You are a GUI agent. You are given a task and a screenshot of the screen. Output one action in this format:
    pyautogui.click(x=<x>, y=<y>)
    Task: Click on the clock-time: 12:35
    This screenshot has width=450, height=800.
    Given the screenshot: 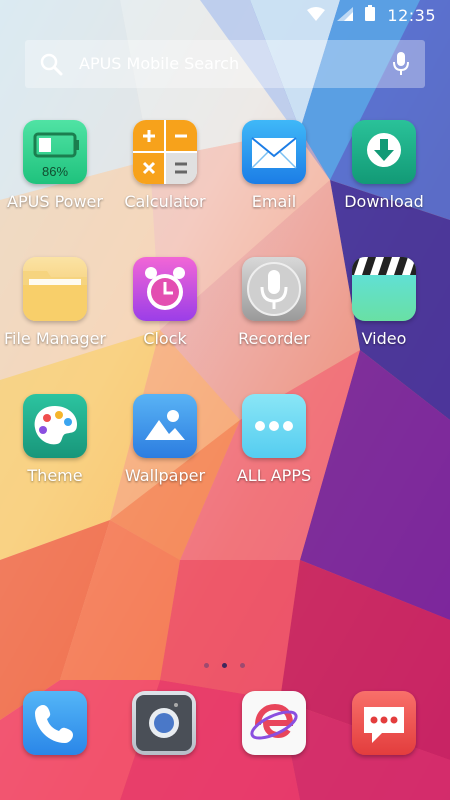 What is the action you would take?
    pyautogui.click(x=411, y=15)
    